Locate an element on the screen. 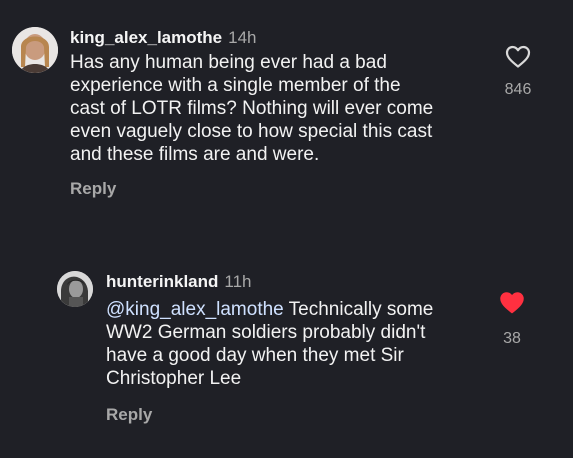 The width and height of the screenshot is (573, 458). comment-line-rest: Technically some is located at coordinates (358, 309).